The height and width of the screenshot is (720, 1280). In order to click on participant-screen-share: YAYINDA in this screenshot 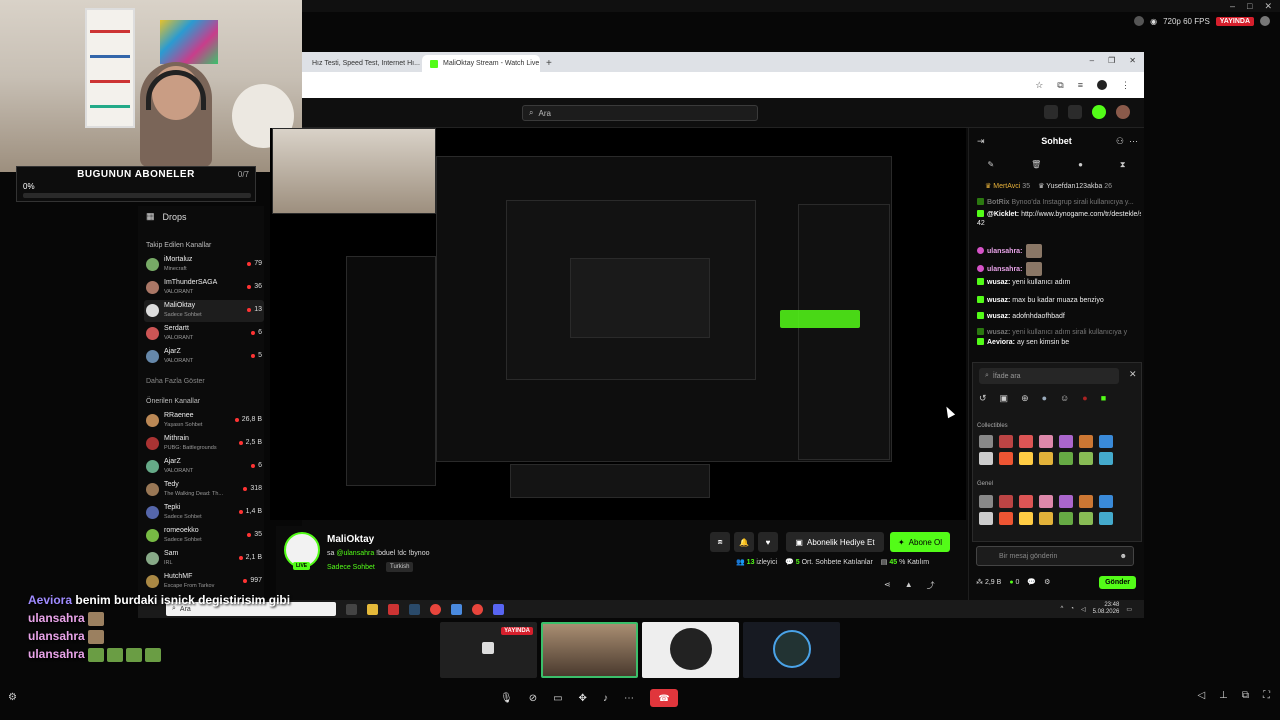, I will do `click(488, 650)`.